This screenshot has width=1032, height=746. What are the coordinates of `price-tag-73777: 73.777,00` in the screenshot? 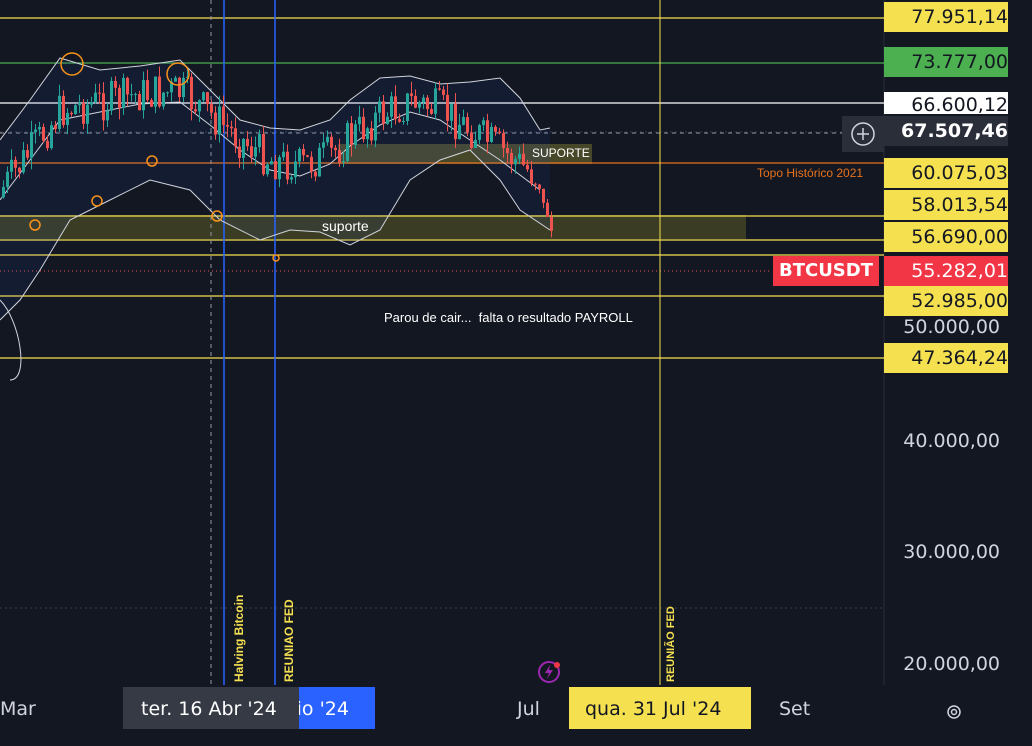 It's located at (946, 62).